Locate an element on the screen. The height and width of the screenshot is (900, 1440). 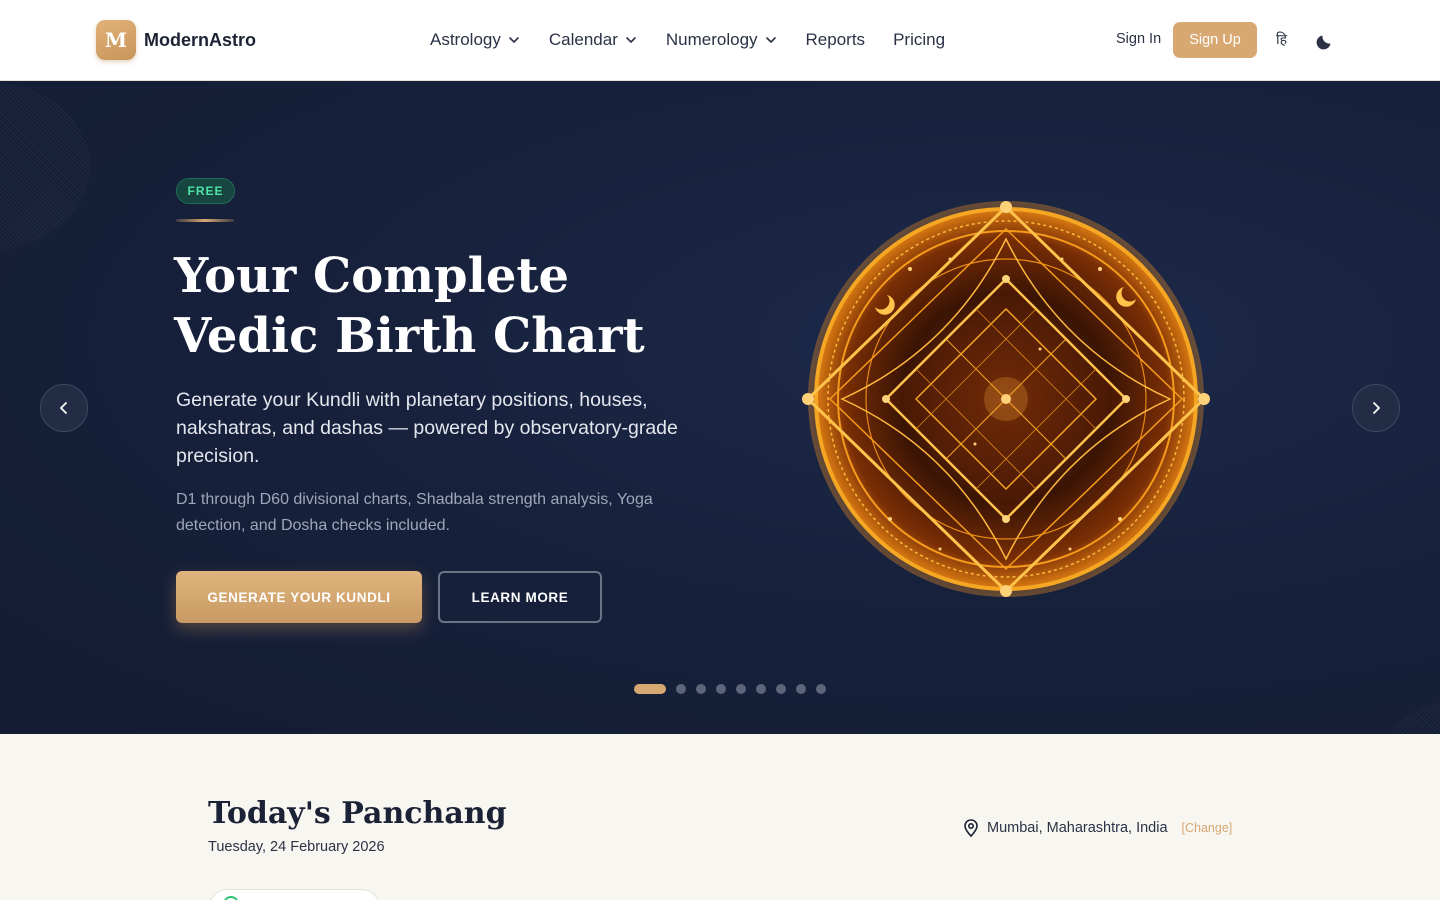
carousel-prev-button is located at coordinates (64, 408).